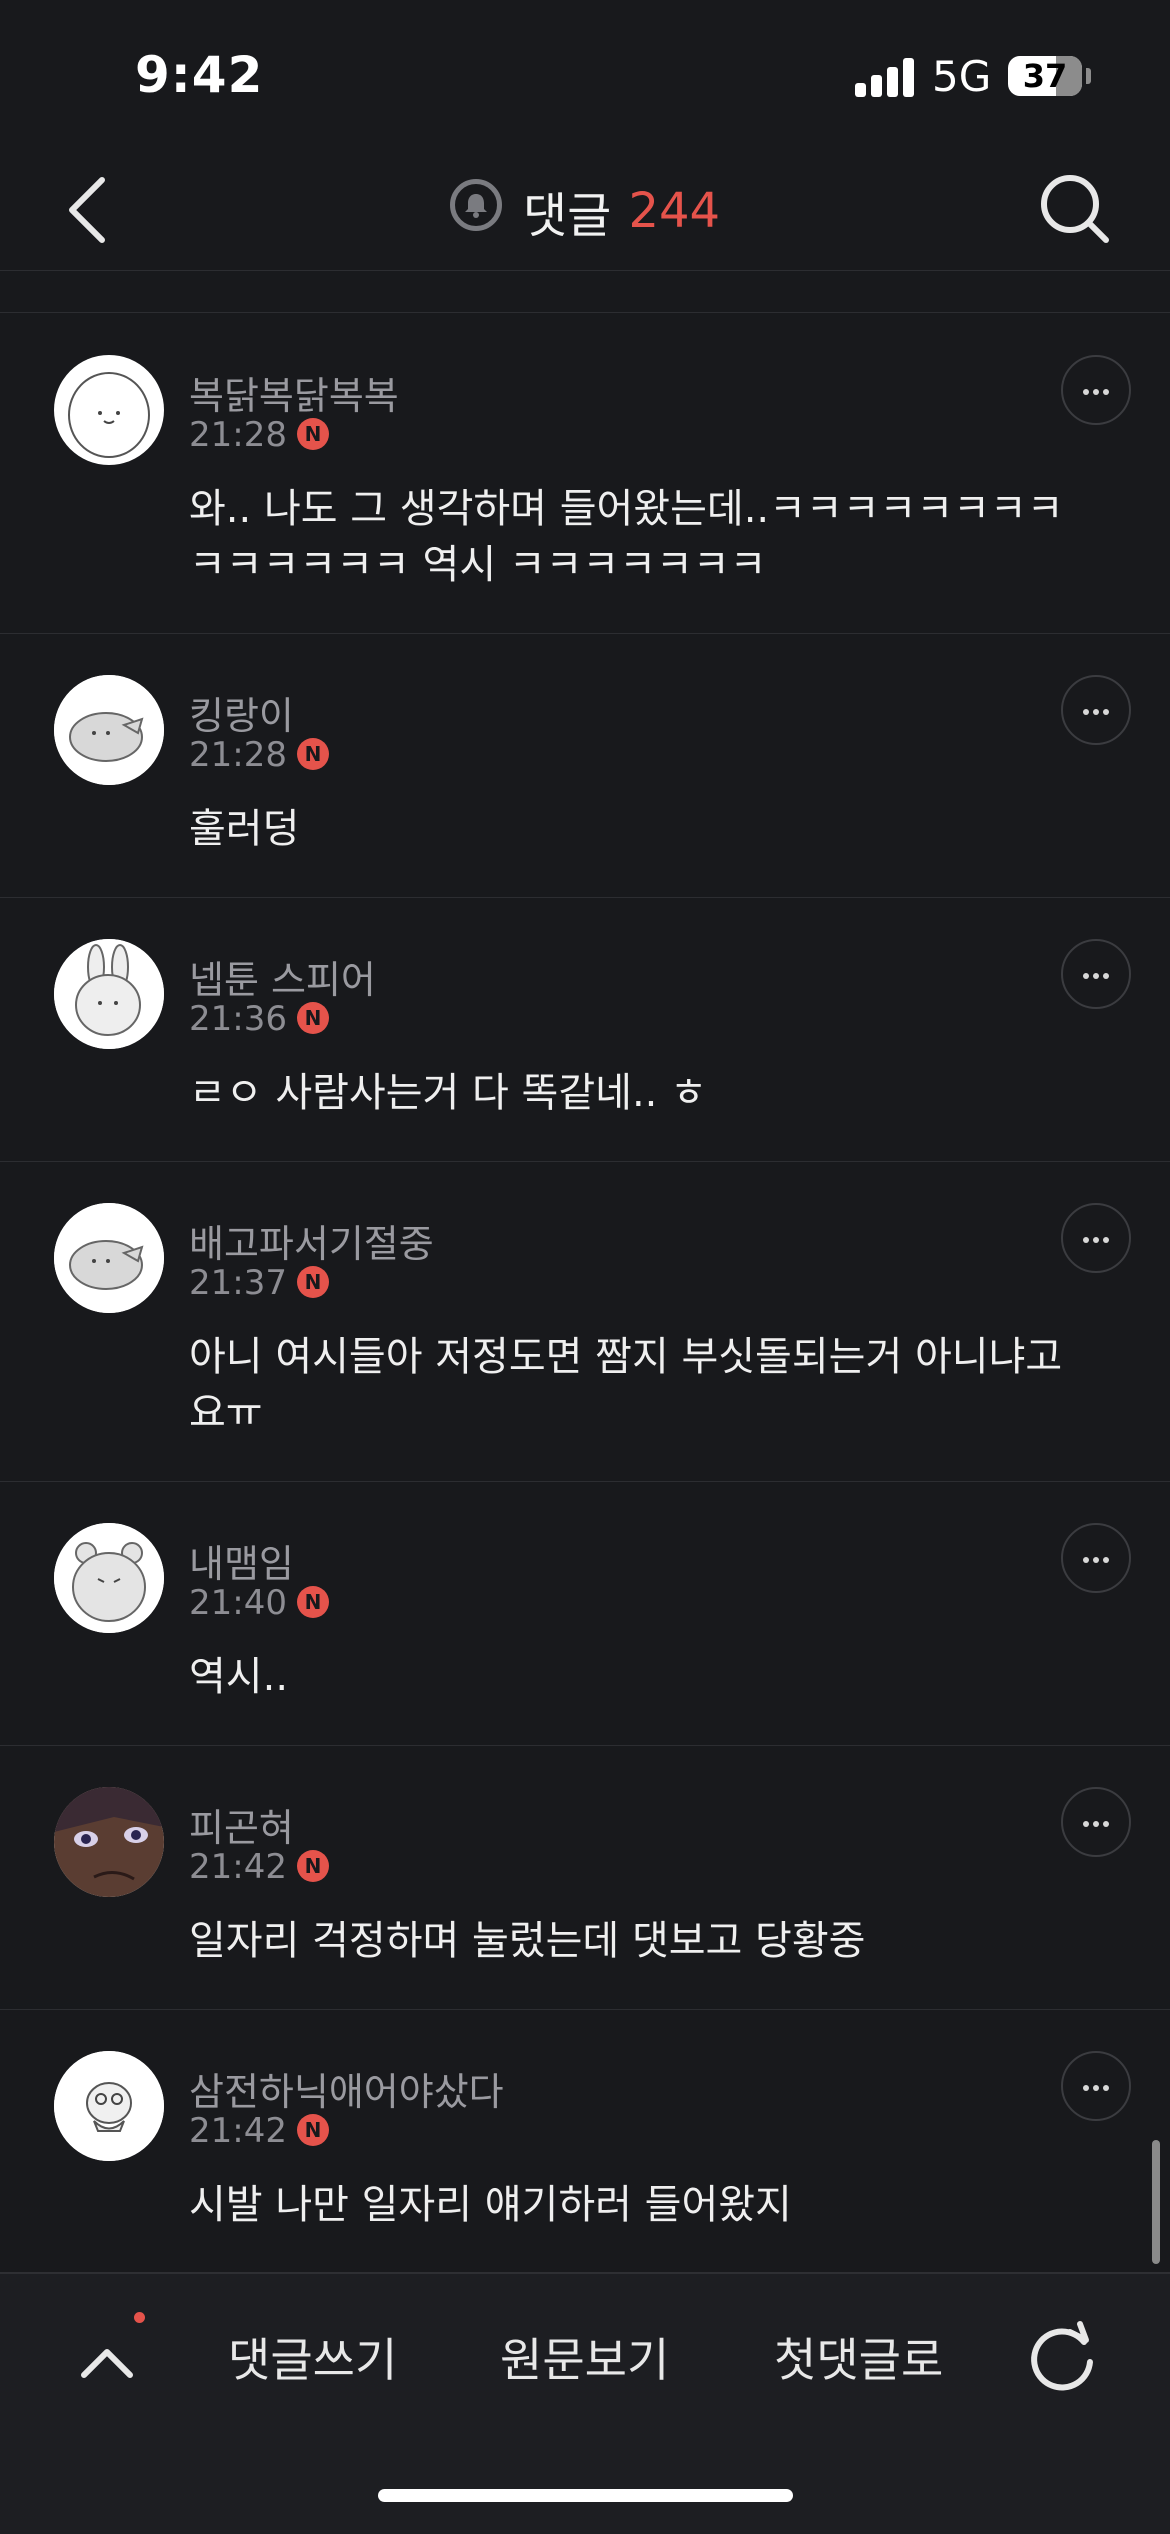  I want to click on comment-text: 아니 여시들아 저정도면 짬지 부싯돌되는거 아니냐고요ㅠ, so click(626, 1385).